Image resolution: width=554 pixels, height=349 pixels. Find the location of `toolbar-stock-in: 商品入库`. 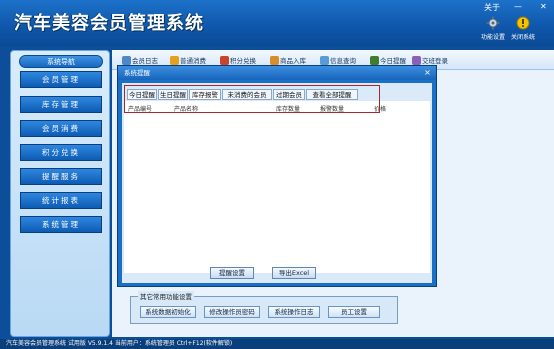

toolbar-stock-in: 商品入库 is located at coordinates (288, 60).